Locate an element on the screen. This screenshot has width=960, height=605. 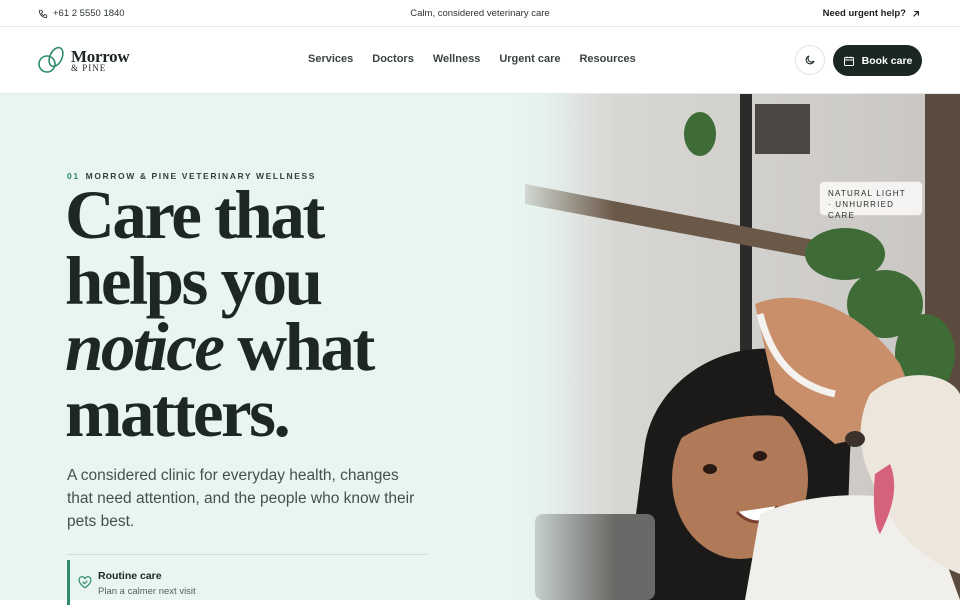
tagline: Calm, considered veterinary care is located at coordinates (480, 13).